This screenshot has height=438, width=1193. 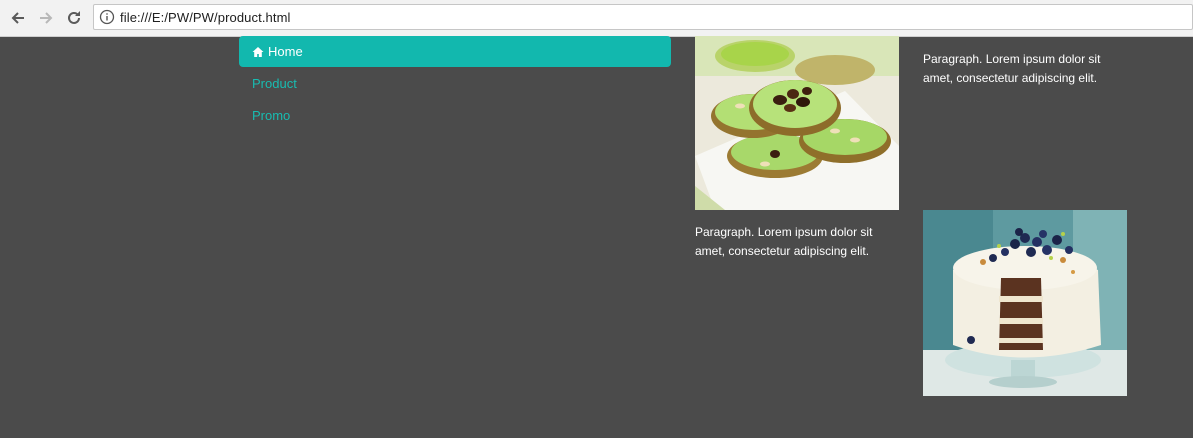 I want to click on pancake-image, so click(x=797, y=123).